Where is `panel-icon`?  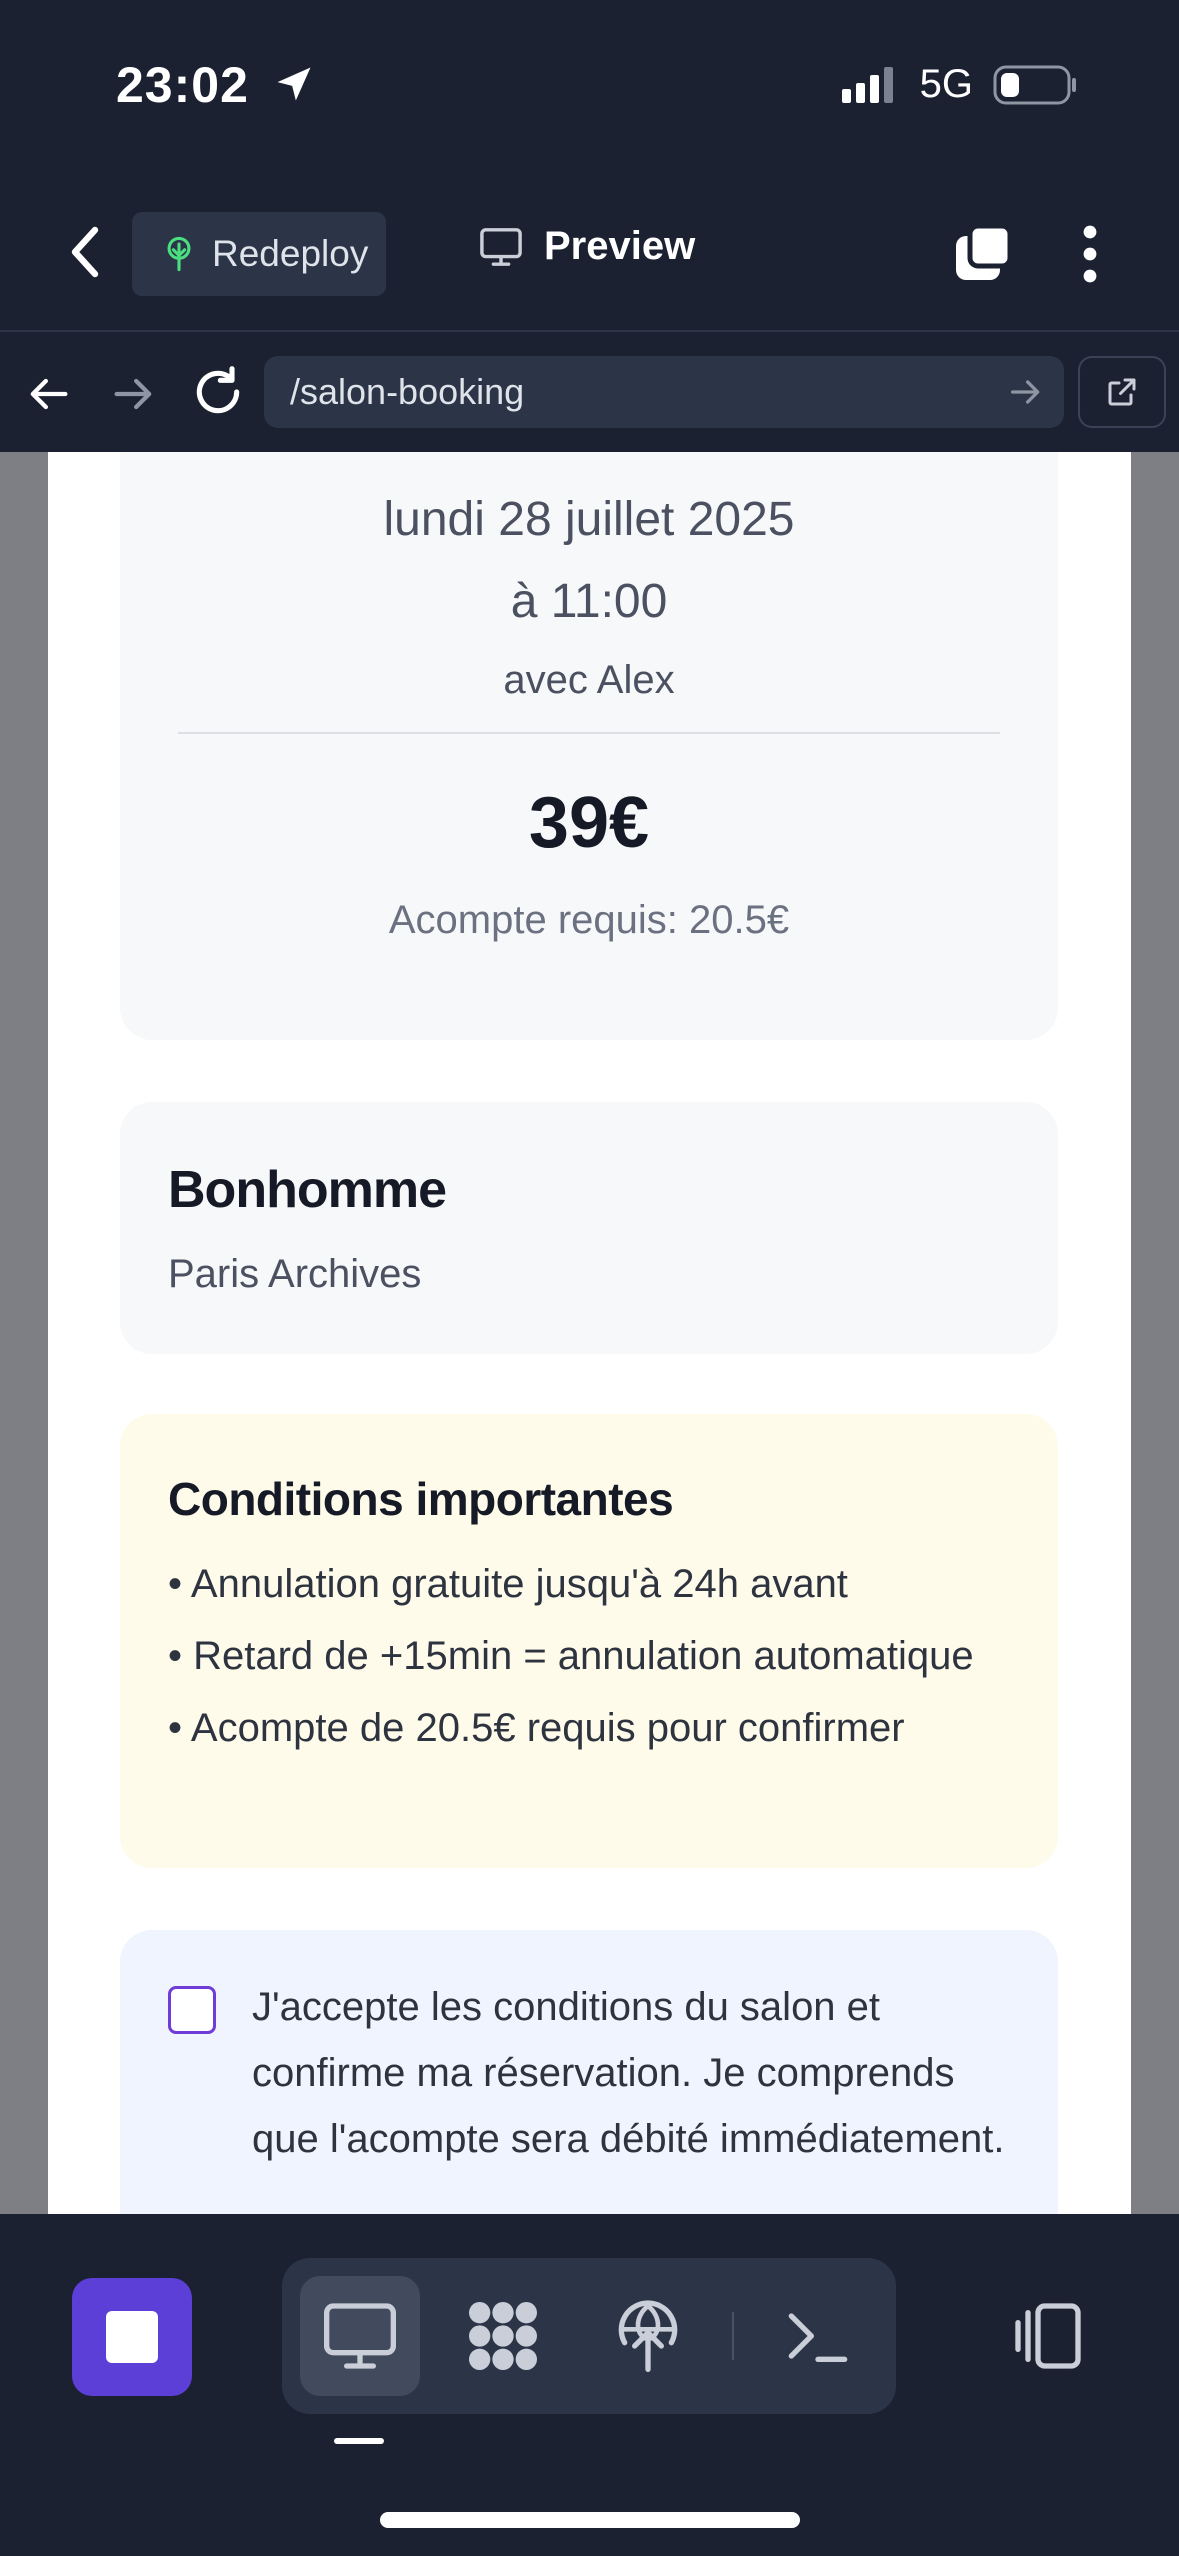 panel-icon is located at coordinates (1048, 2336).